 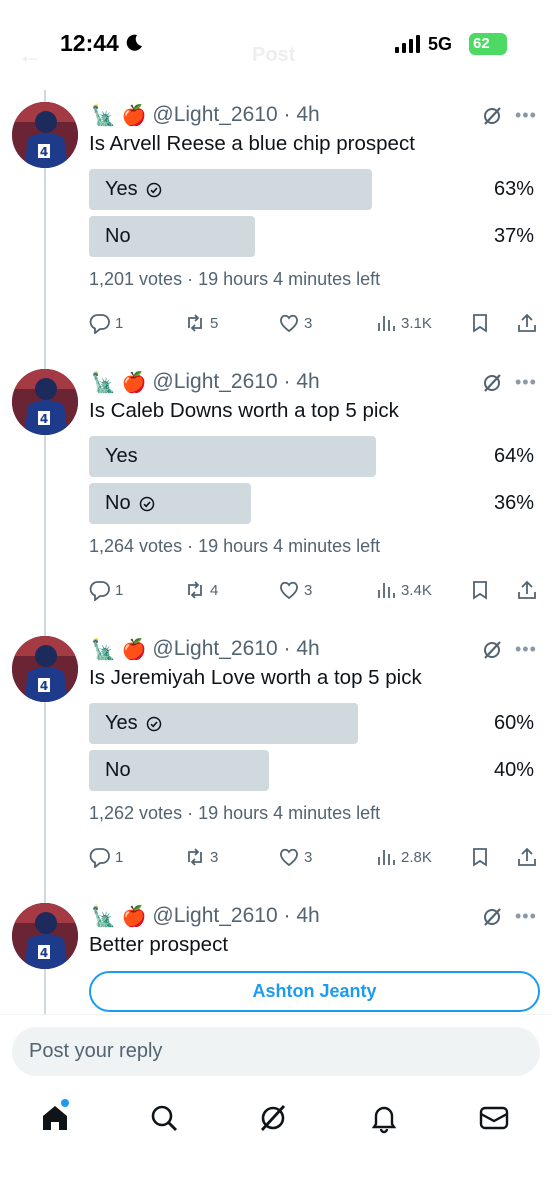 I want to click on repost-button: 5, so click(x=201, y=323).